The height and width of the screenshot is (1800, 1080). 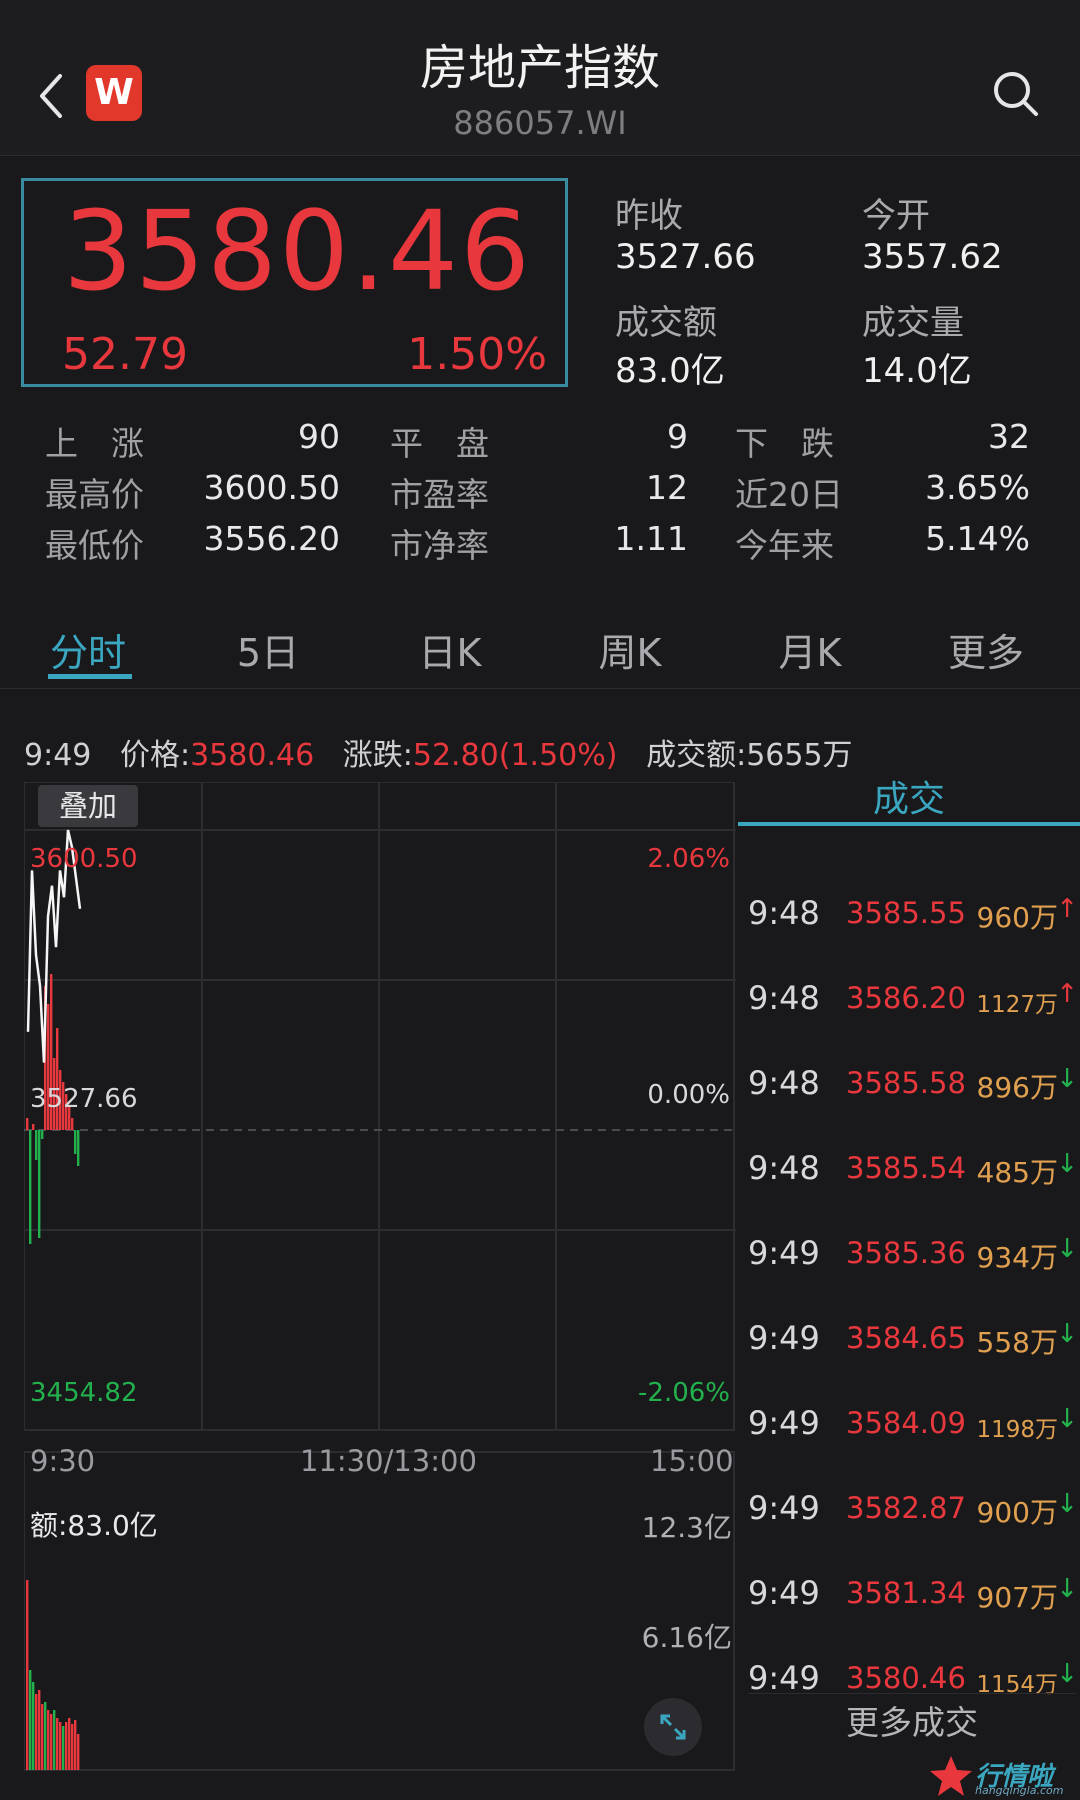 What do you see at coordinates (649, 216) in the screenshot?
I see `prev-close-label: 昨收` at bounding box center [649, 216].